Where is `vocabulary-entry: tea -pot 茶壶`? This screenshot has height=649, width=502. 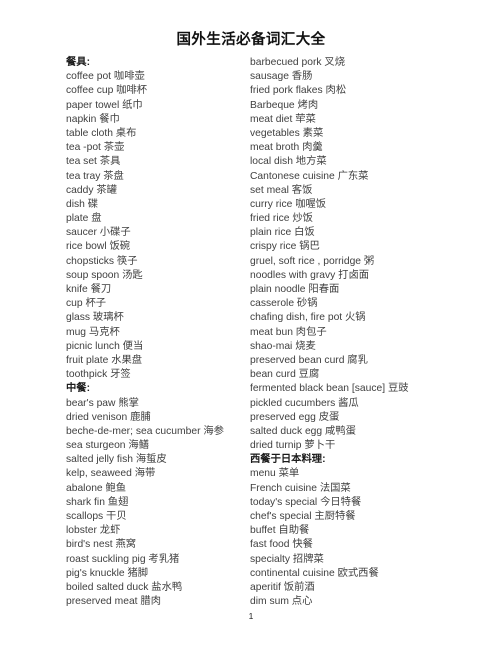 vocabulary-entry: tea -pot 茶壶 is located at coordinates (95, 148).